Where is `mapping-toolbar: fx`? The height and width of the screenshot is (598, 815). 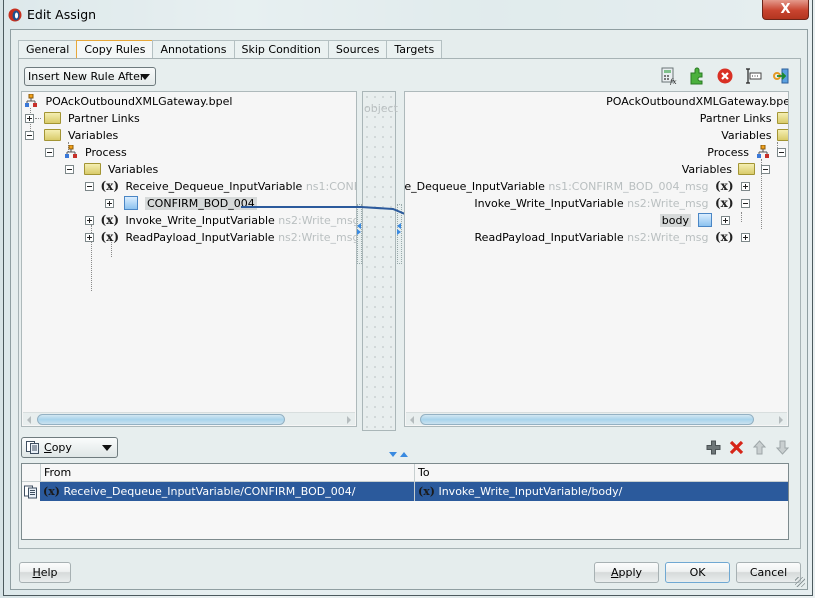 mapping-toolbar: fx is located at coordinates (725, 76).